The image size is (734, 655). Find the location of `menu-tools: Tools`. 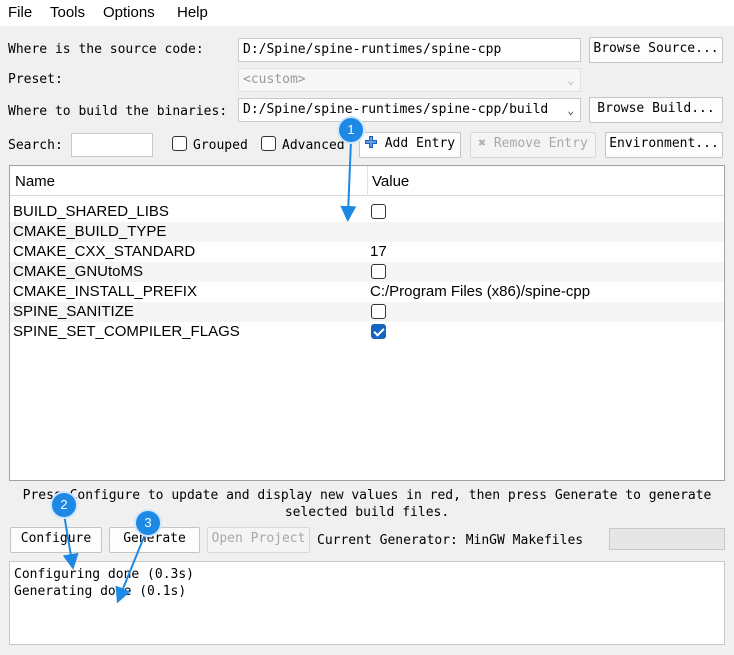

menu-tools: Tools is located at coordinates (67, 12).